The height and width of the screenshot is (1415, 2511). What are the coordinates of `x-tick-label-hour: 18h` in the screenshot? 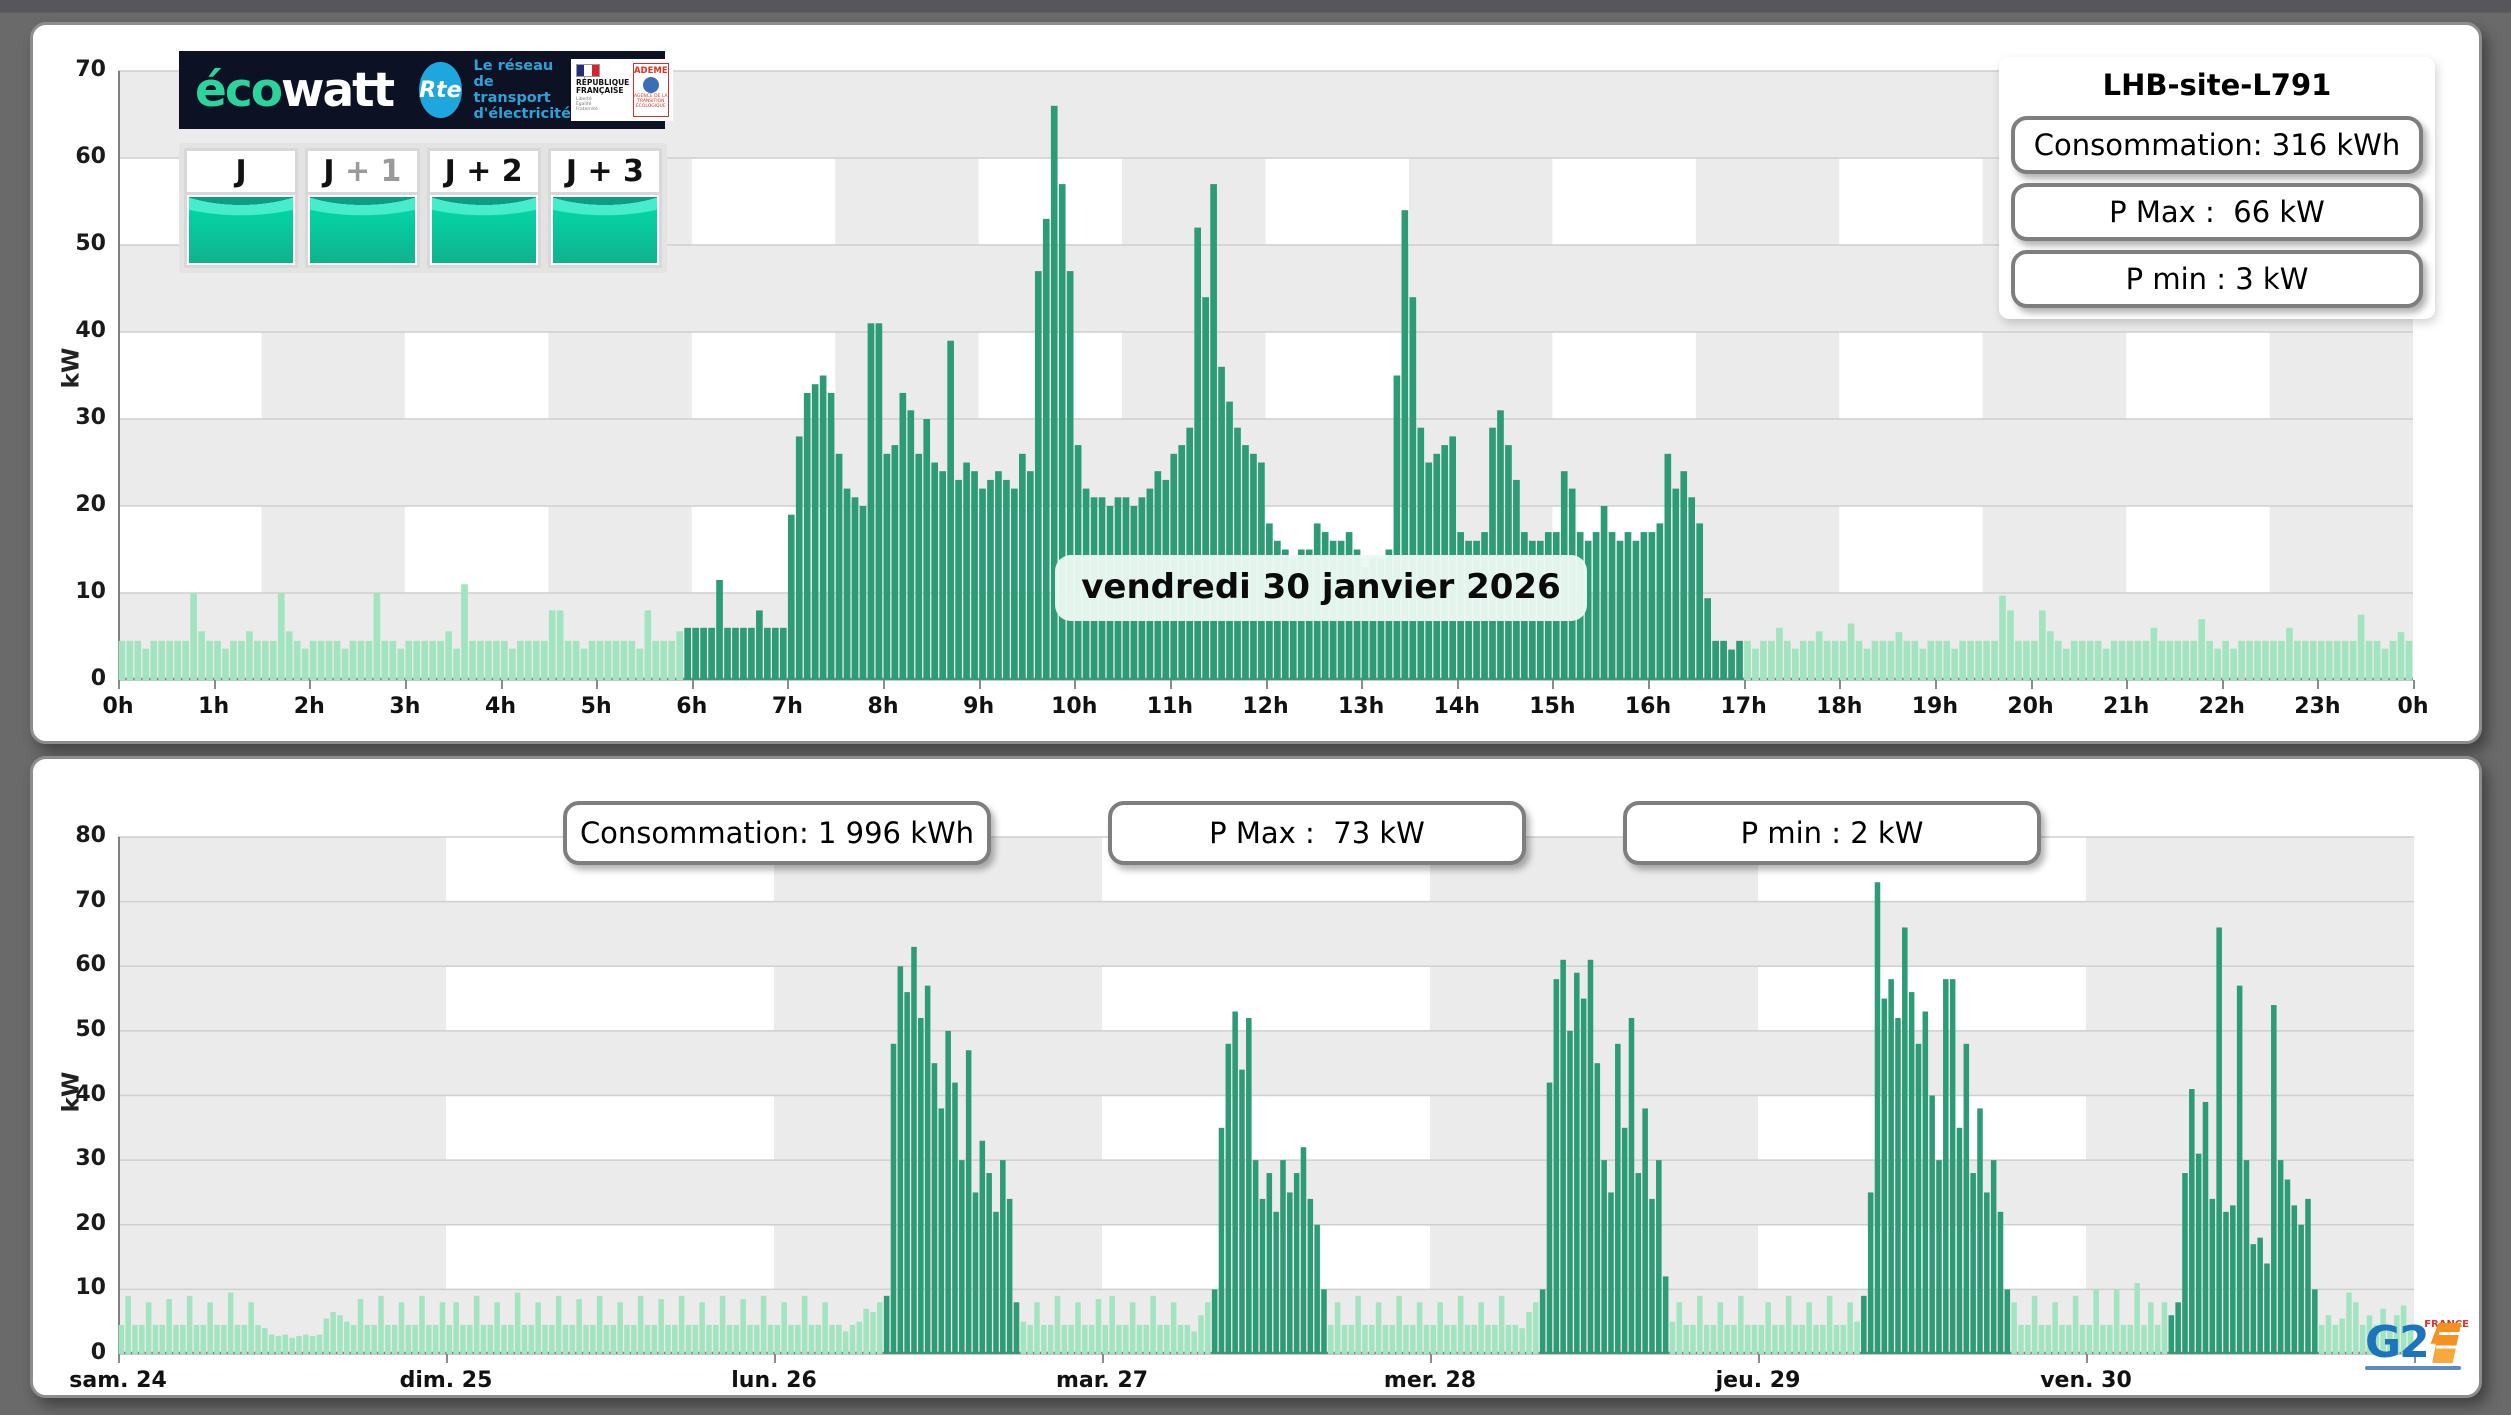 It's located at (1839, 706).